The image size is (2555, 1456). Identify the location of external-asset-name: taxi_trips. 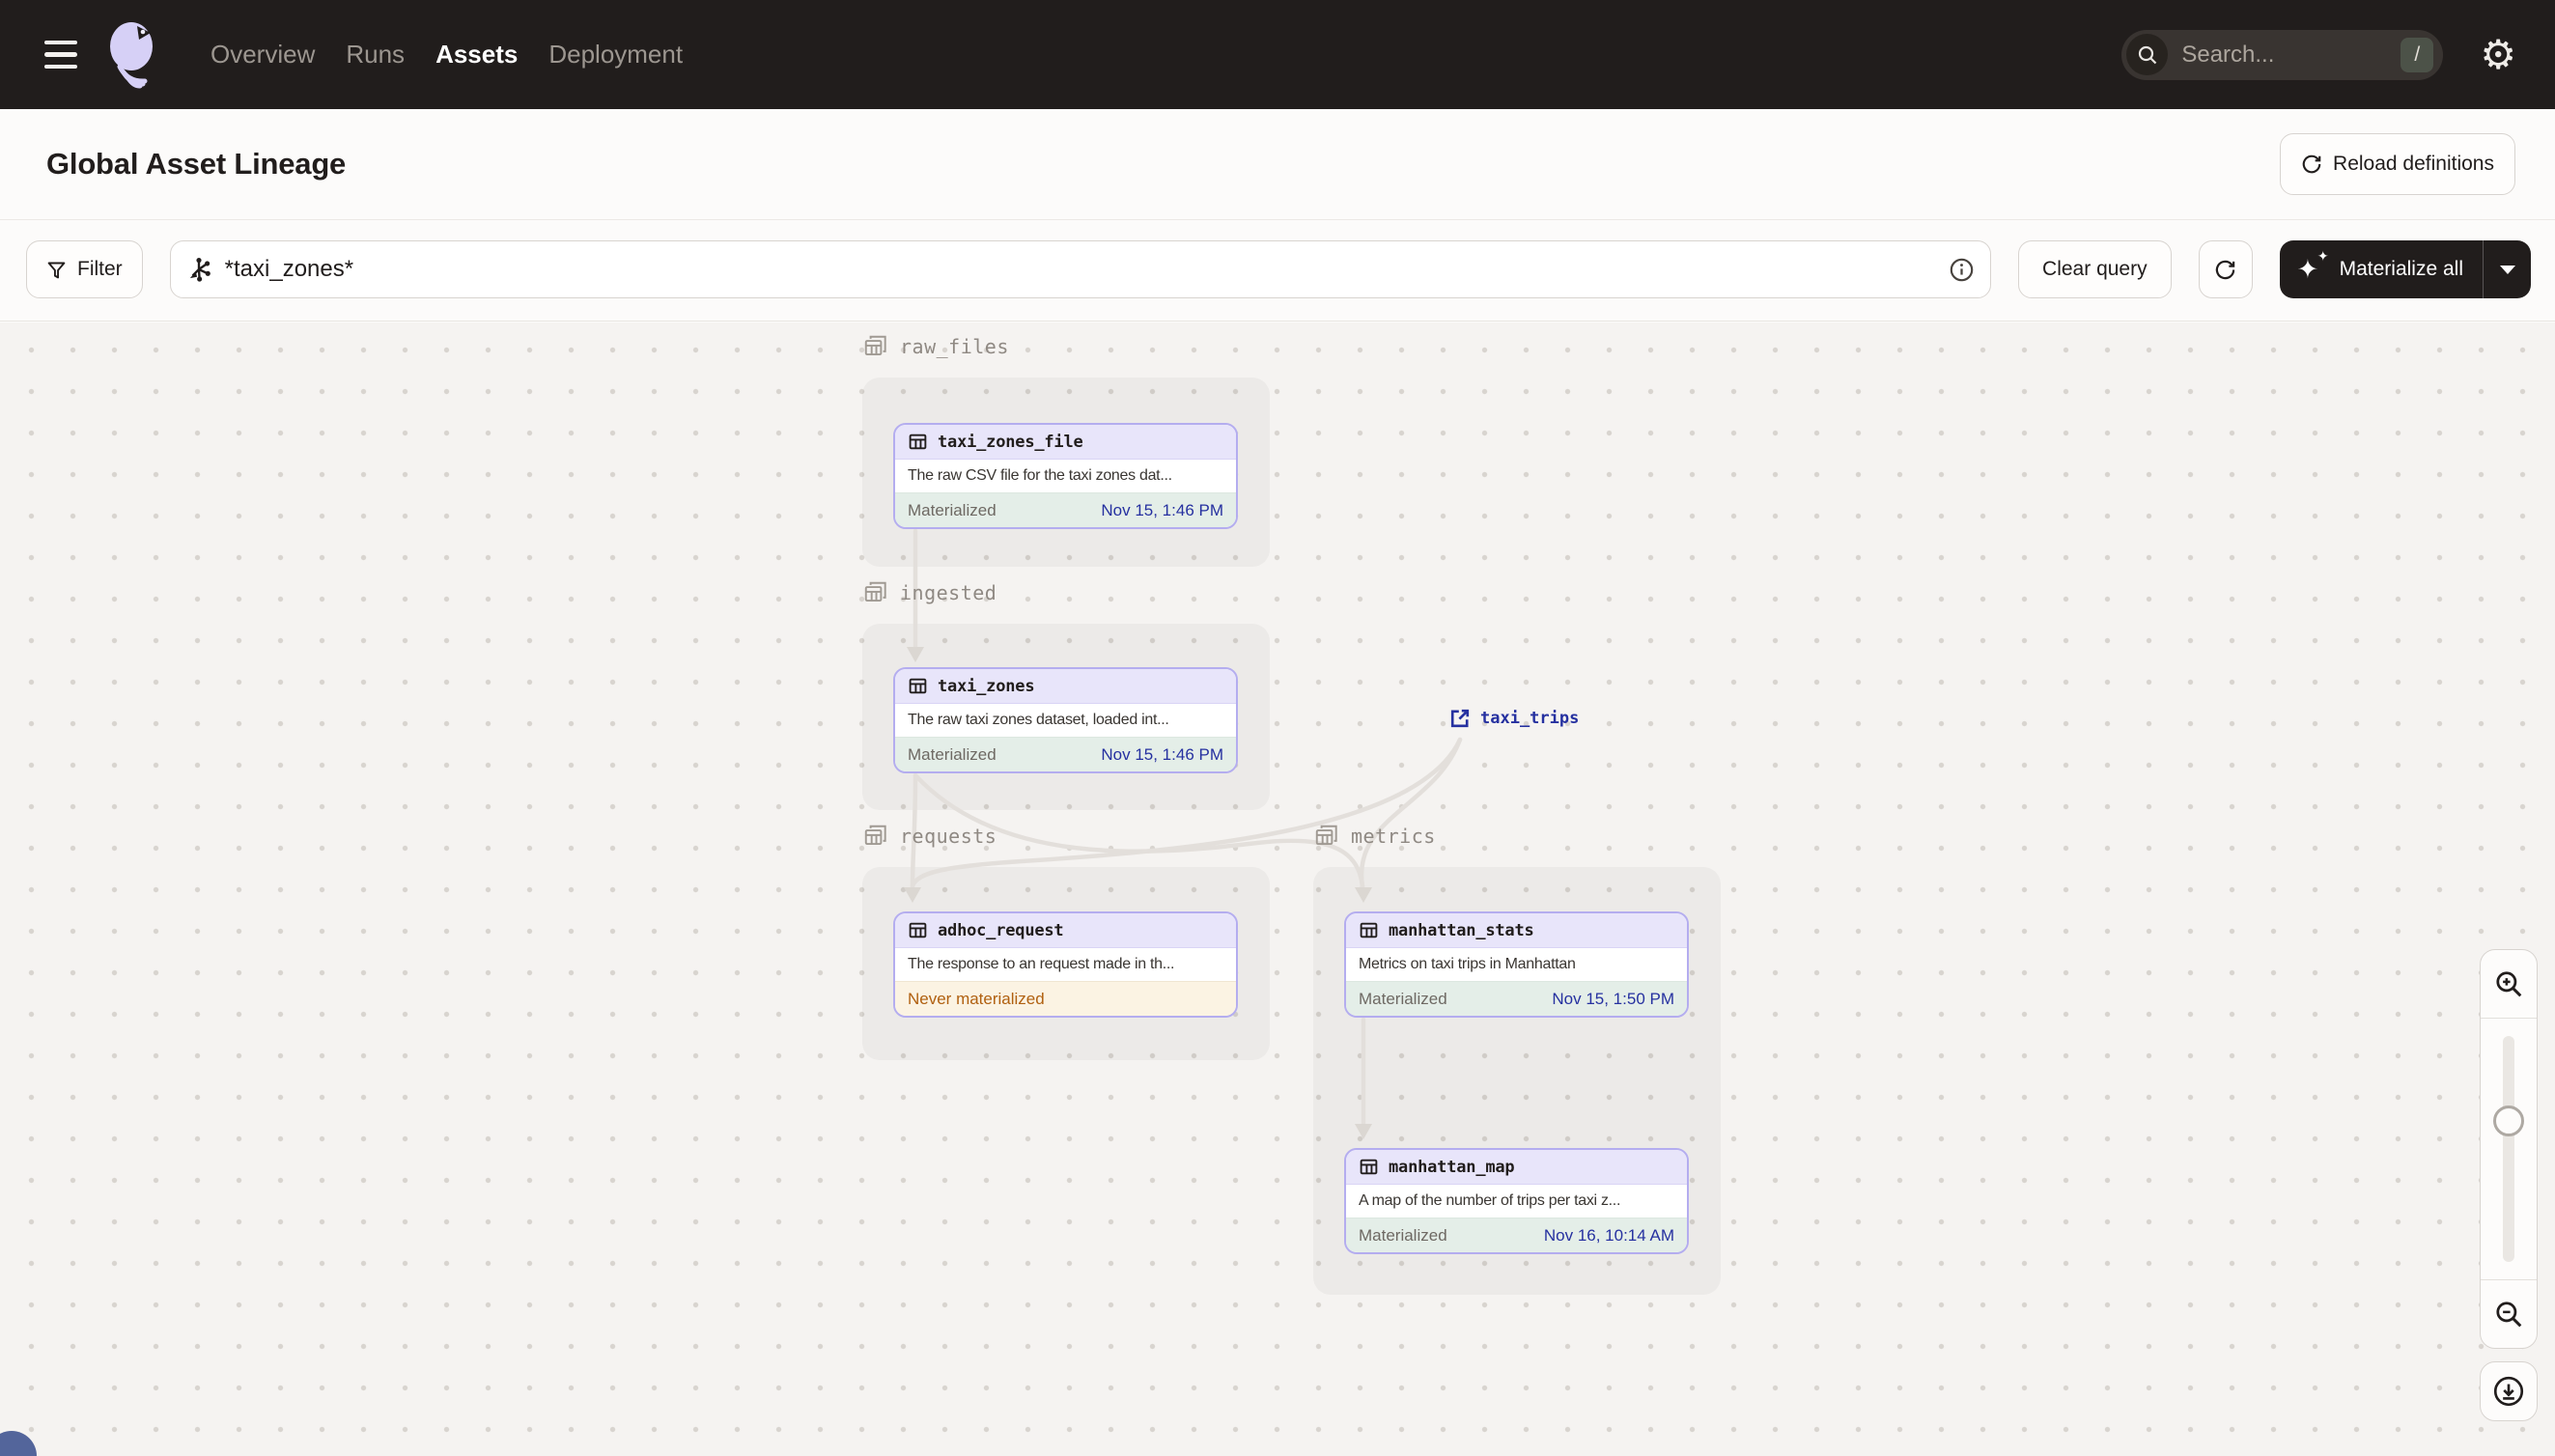
(1530, 719).